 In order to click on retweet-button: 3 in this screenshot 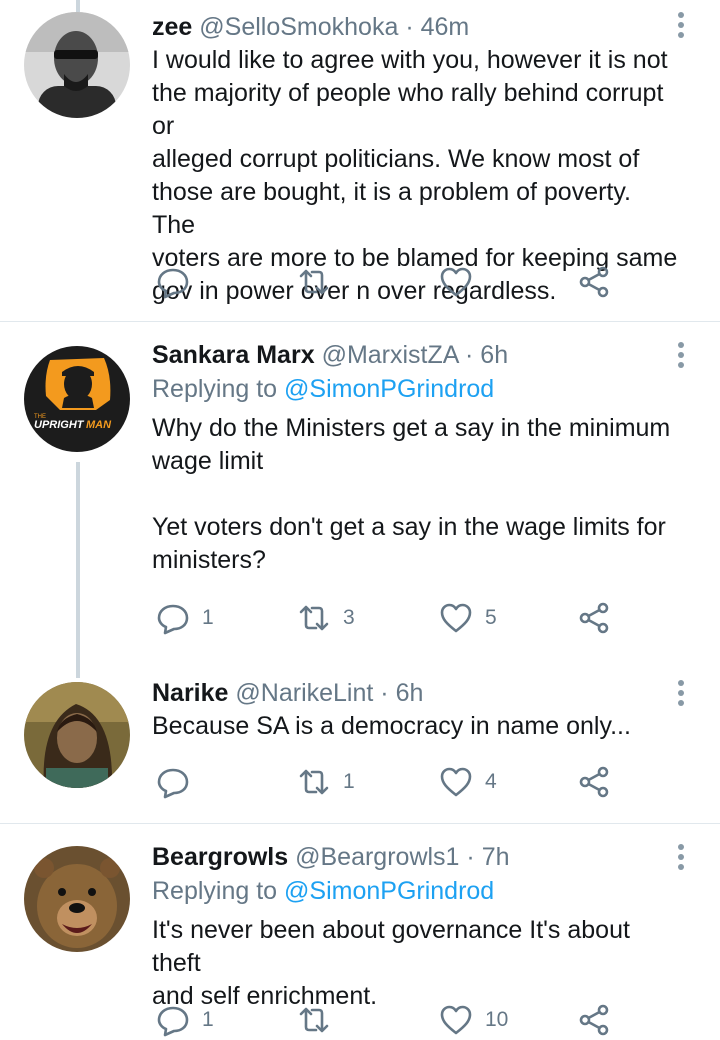, I will do `click(326, 618)`.